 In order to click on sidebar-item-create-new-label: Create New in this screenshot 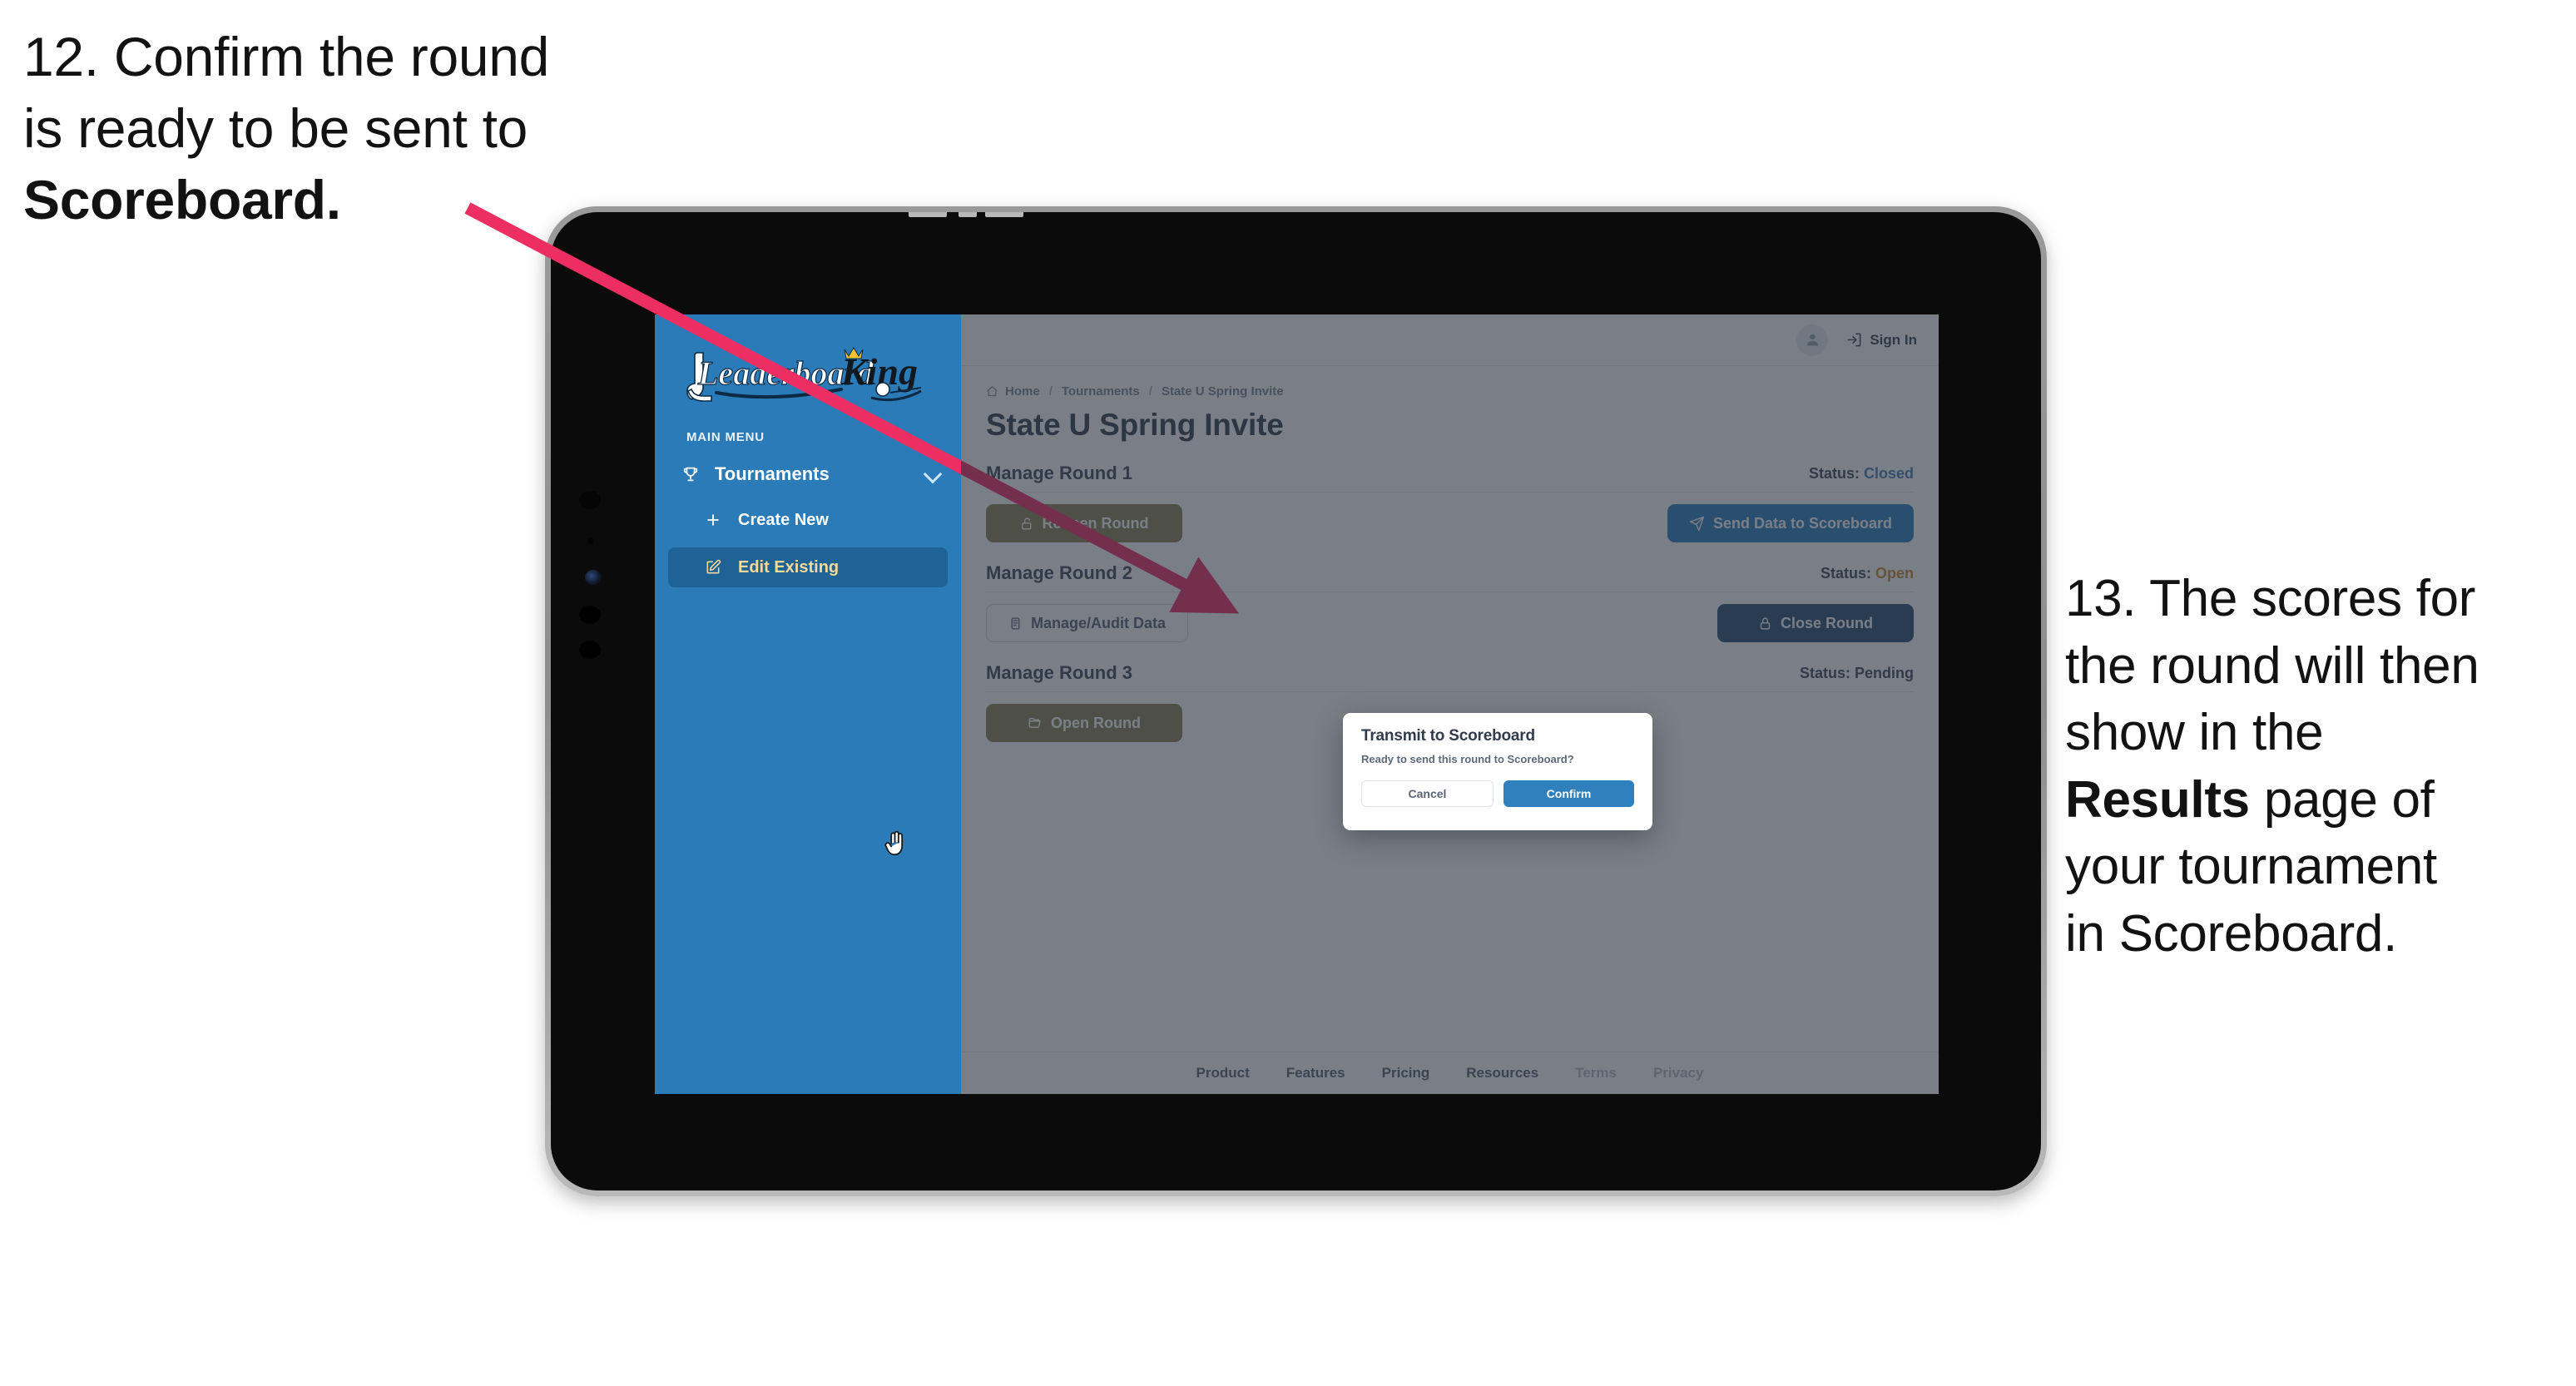, I will do `click(783, 519)`.